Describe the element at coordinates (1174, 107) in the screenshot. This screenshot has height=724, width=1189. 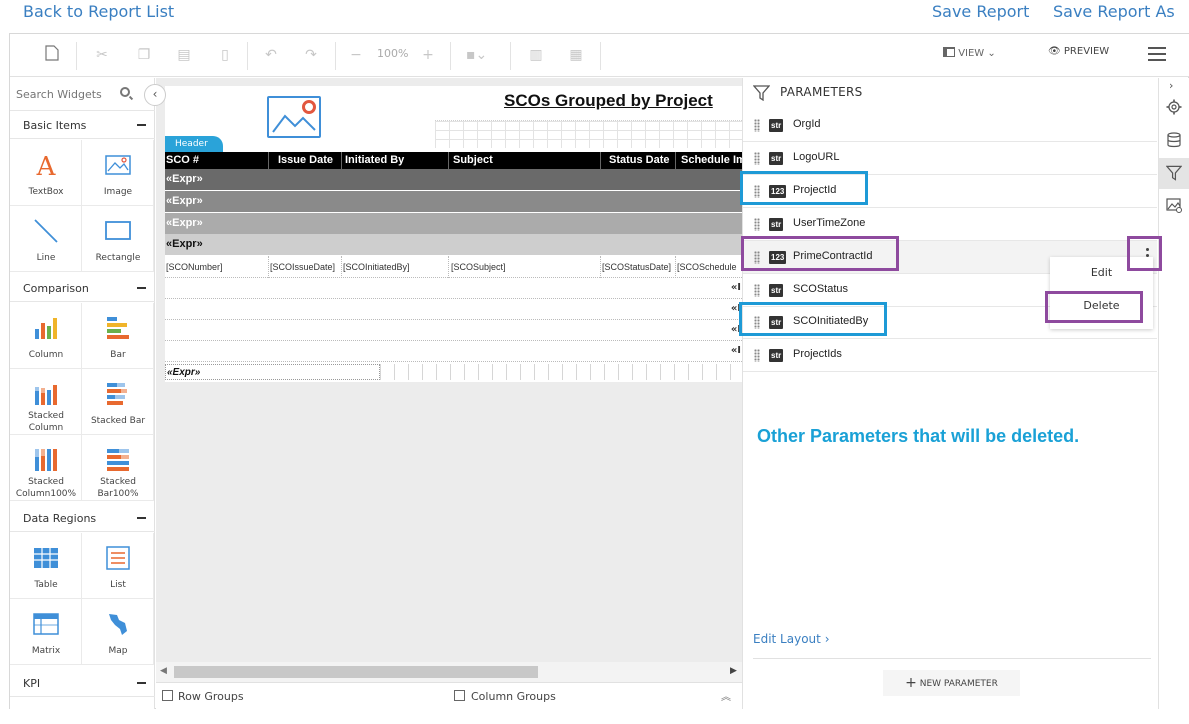
I see `properties-gear-icon` at that location.